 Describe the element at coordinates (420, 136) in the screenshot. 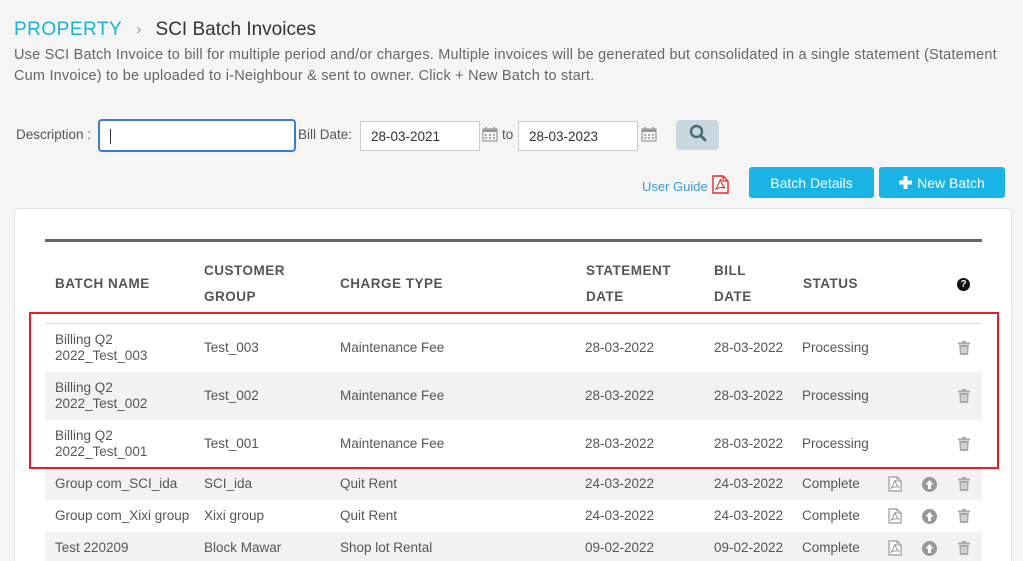

I see `bill-date-from-input: 28-03-2021` at that location.